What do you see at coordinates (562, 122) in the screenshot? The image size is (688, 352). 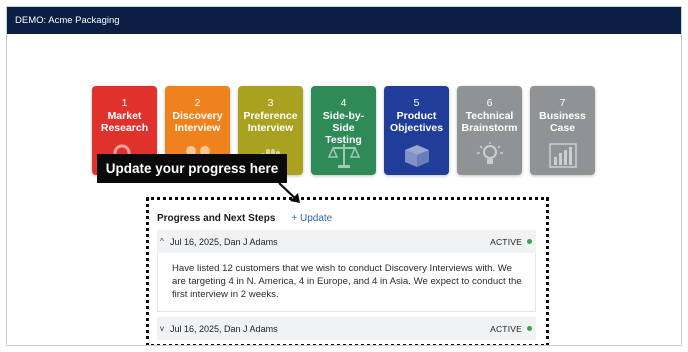 I see `stage-name: Business Case` at bounding box center [562, 122].